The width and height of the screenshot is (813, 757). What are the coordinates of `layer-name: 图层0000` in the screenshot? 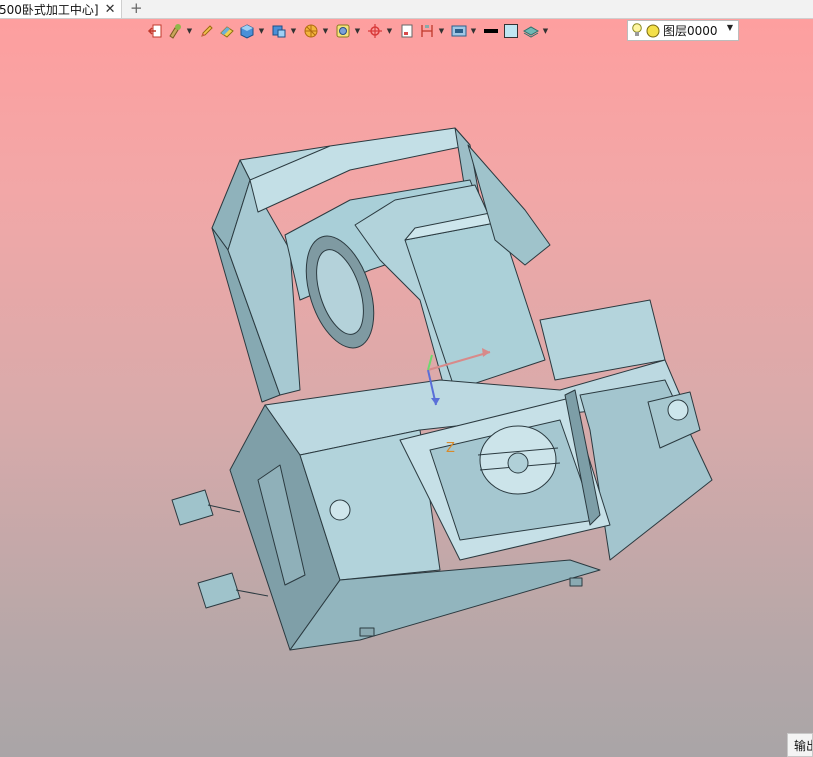 It's located at (690, 31).